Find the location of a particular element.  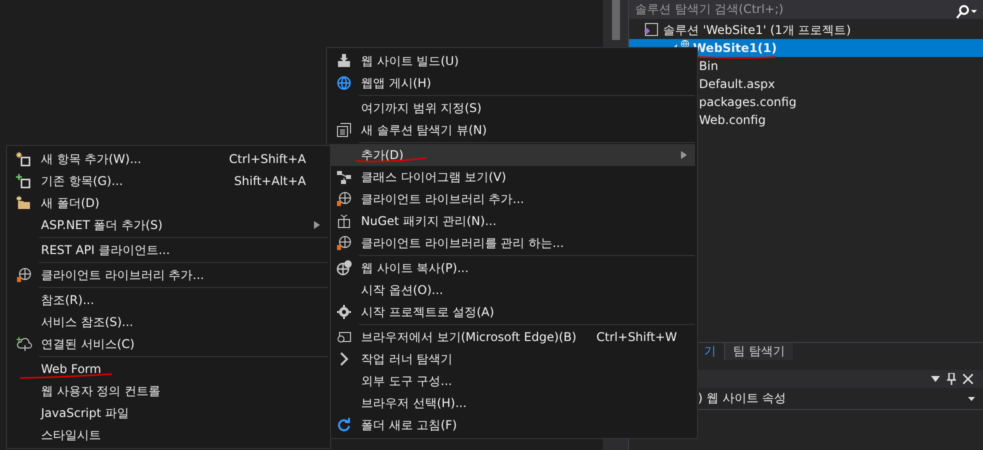

menu-item: 연결된 서비스(C) is located at coordinates (168, 344).